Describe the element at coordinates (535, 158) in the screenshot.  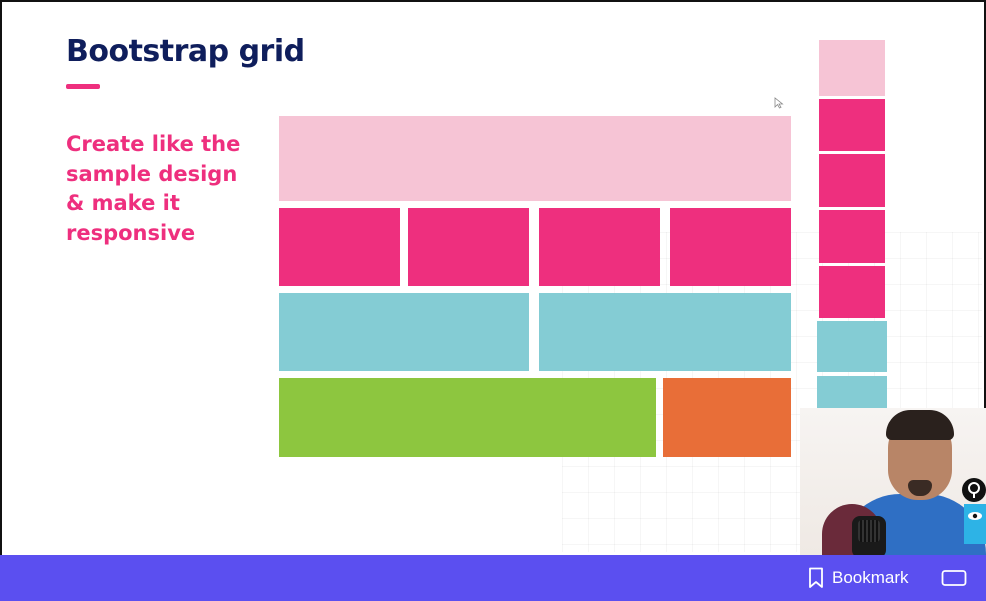
I see `header-block` at that location.